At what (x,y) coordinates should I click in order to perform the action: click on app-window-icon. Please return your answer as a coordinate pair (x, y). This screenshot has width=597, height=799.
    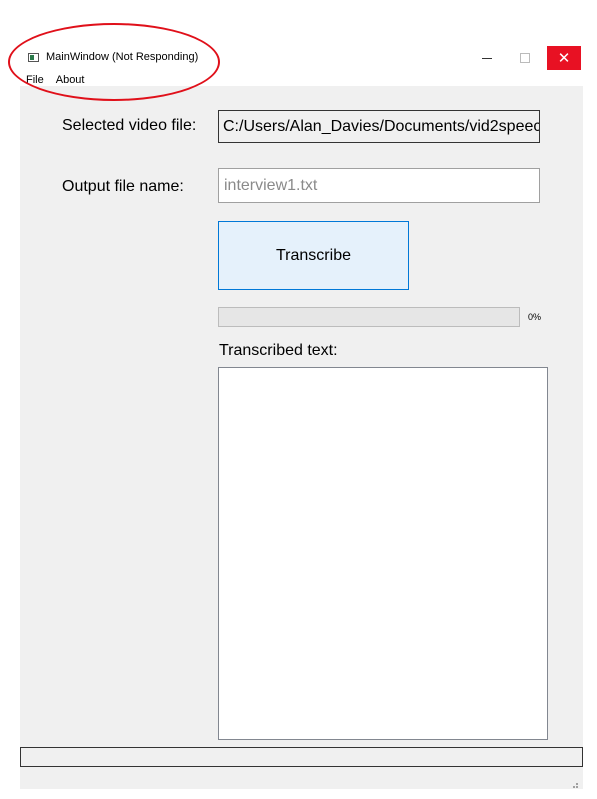
    Looking at the image, I should click on (33, 57).